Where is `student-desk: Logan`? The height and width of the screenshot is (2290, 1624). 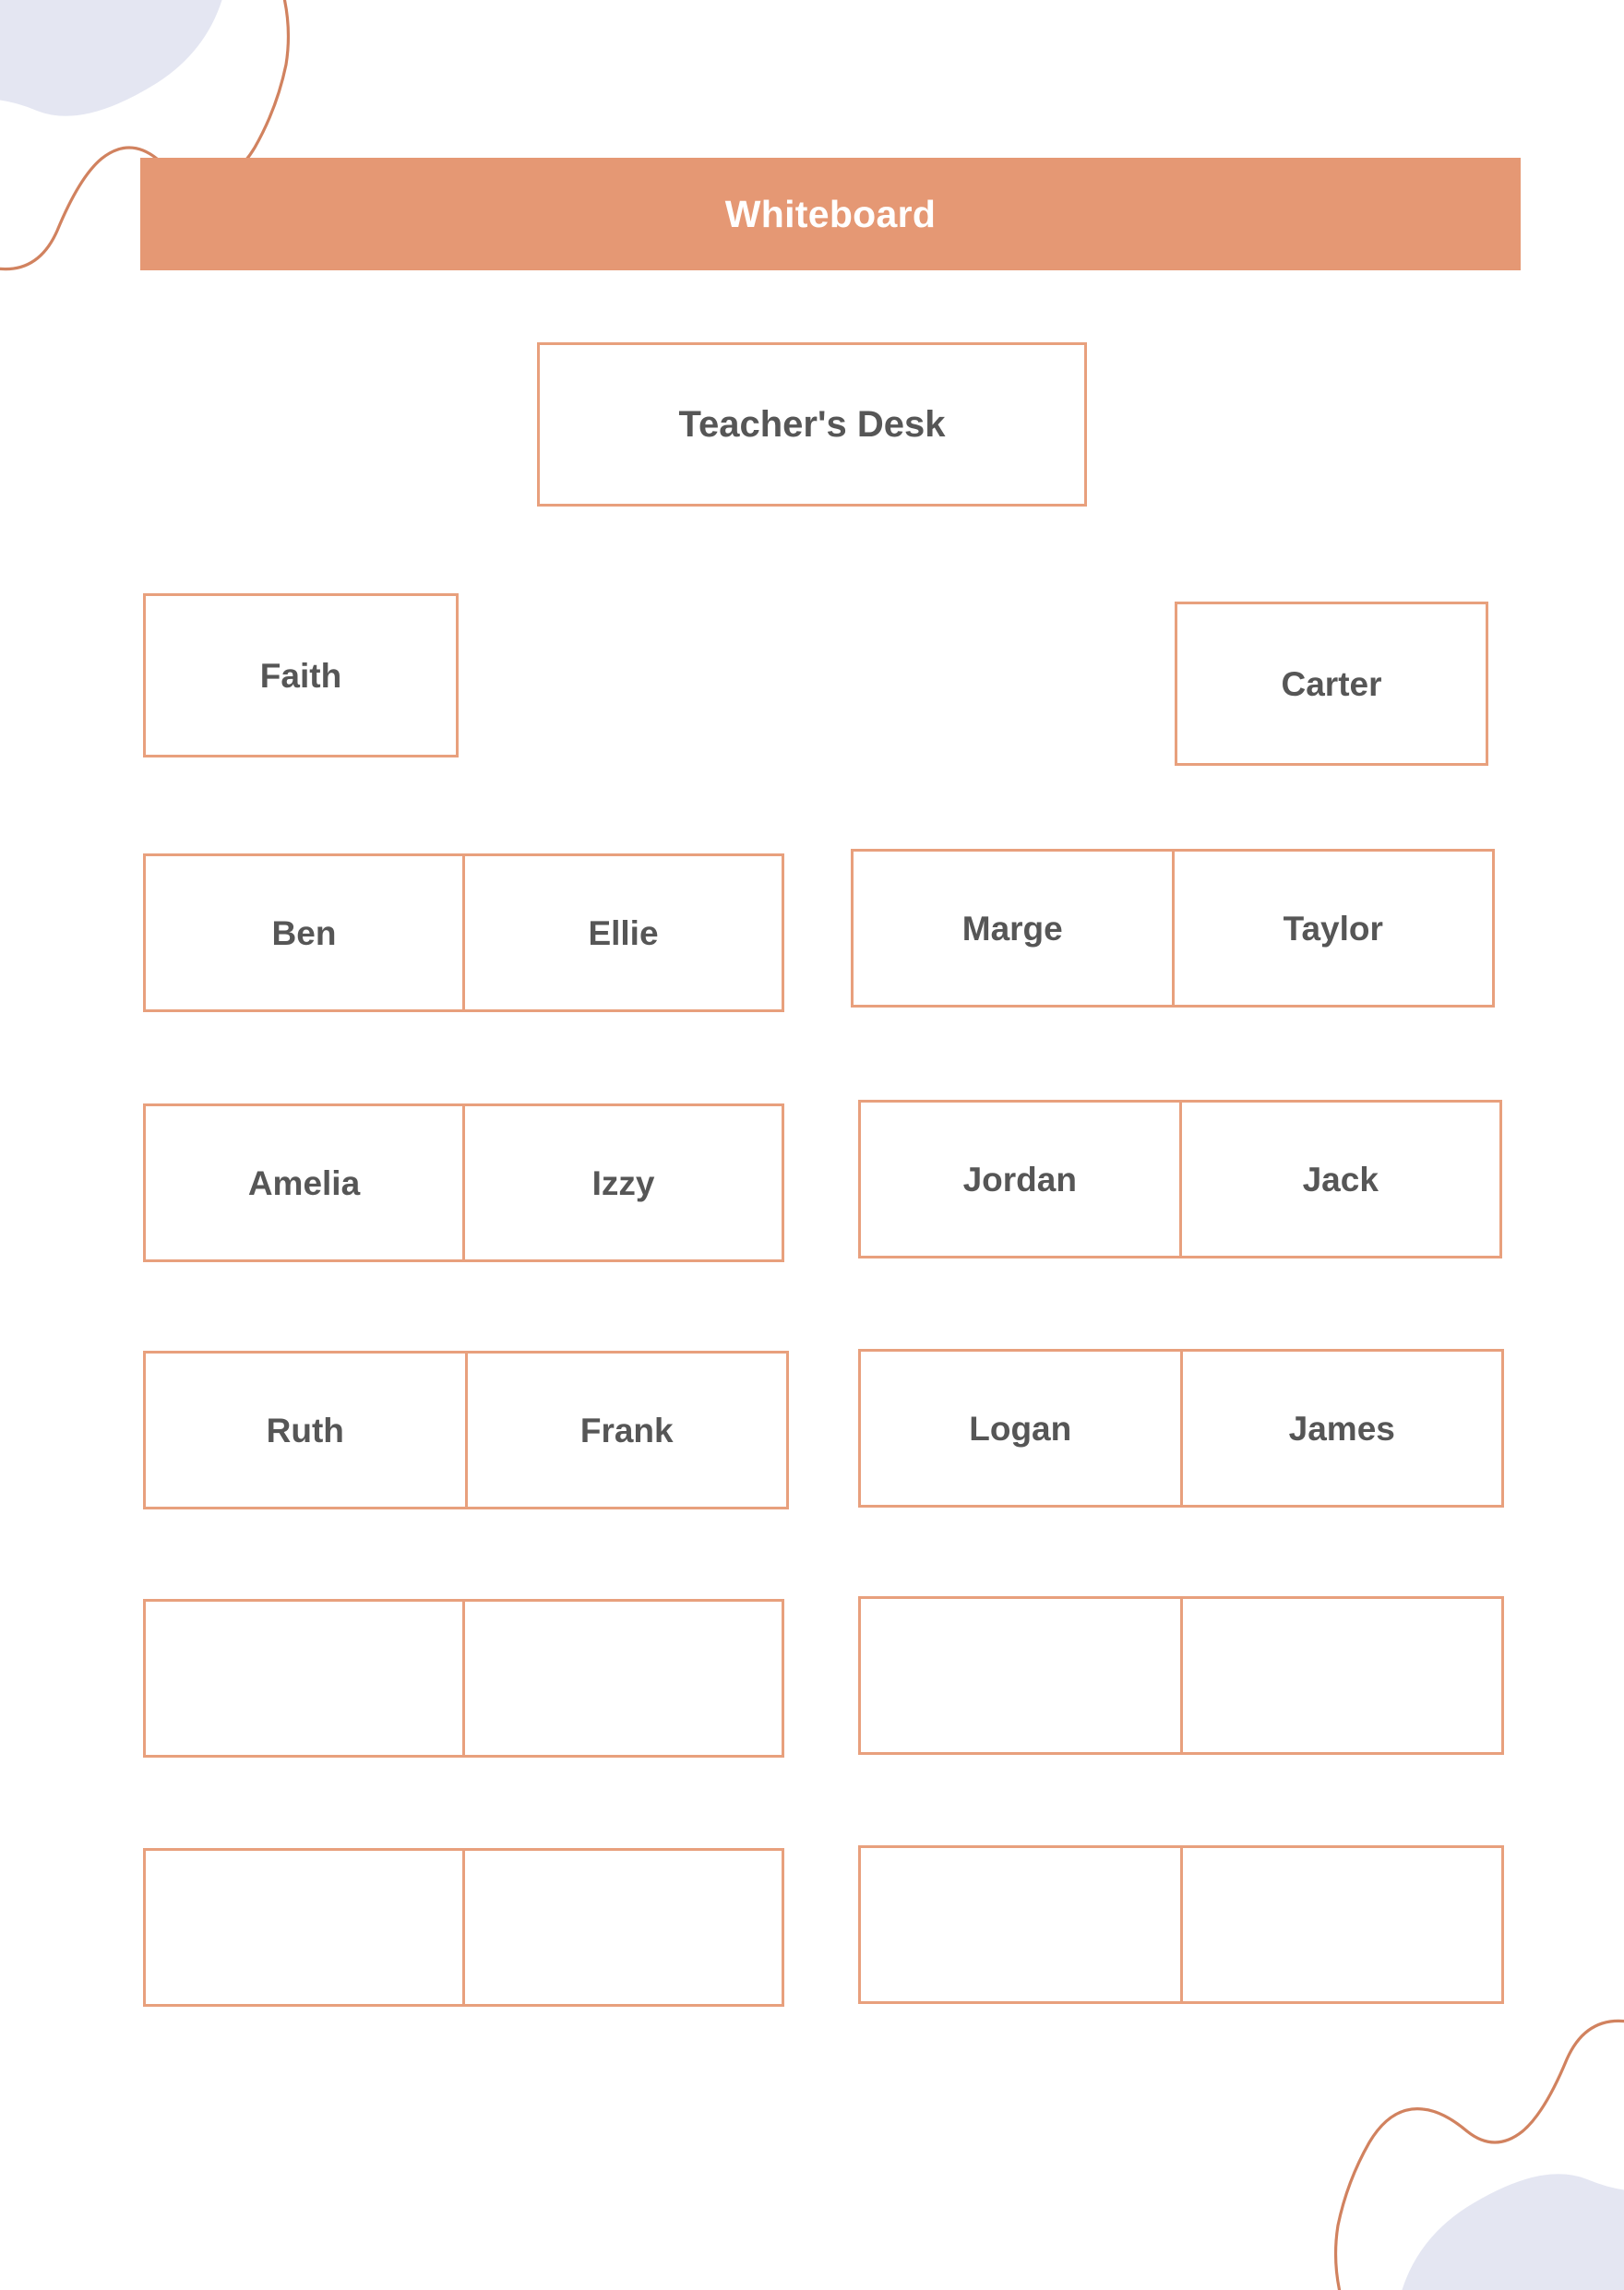
student-desk: Logan is located at coordinates (1020, 1428).